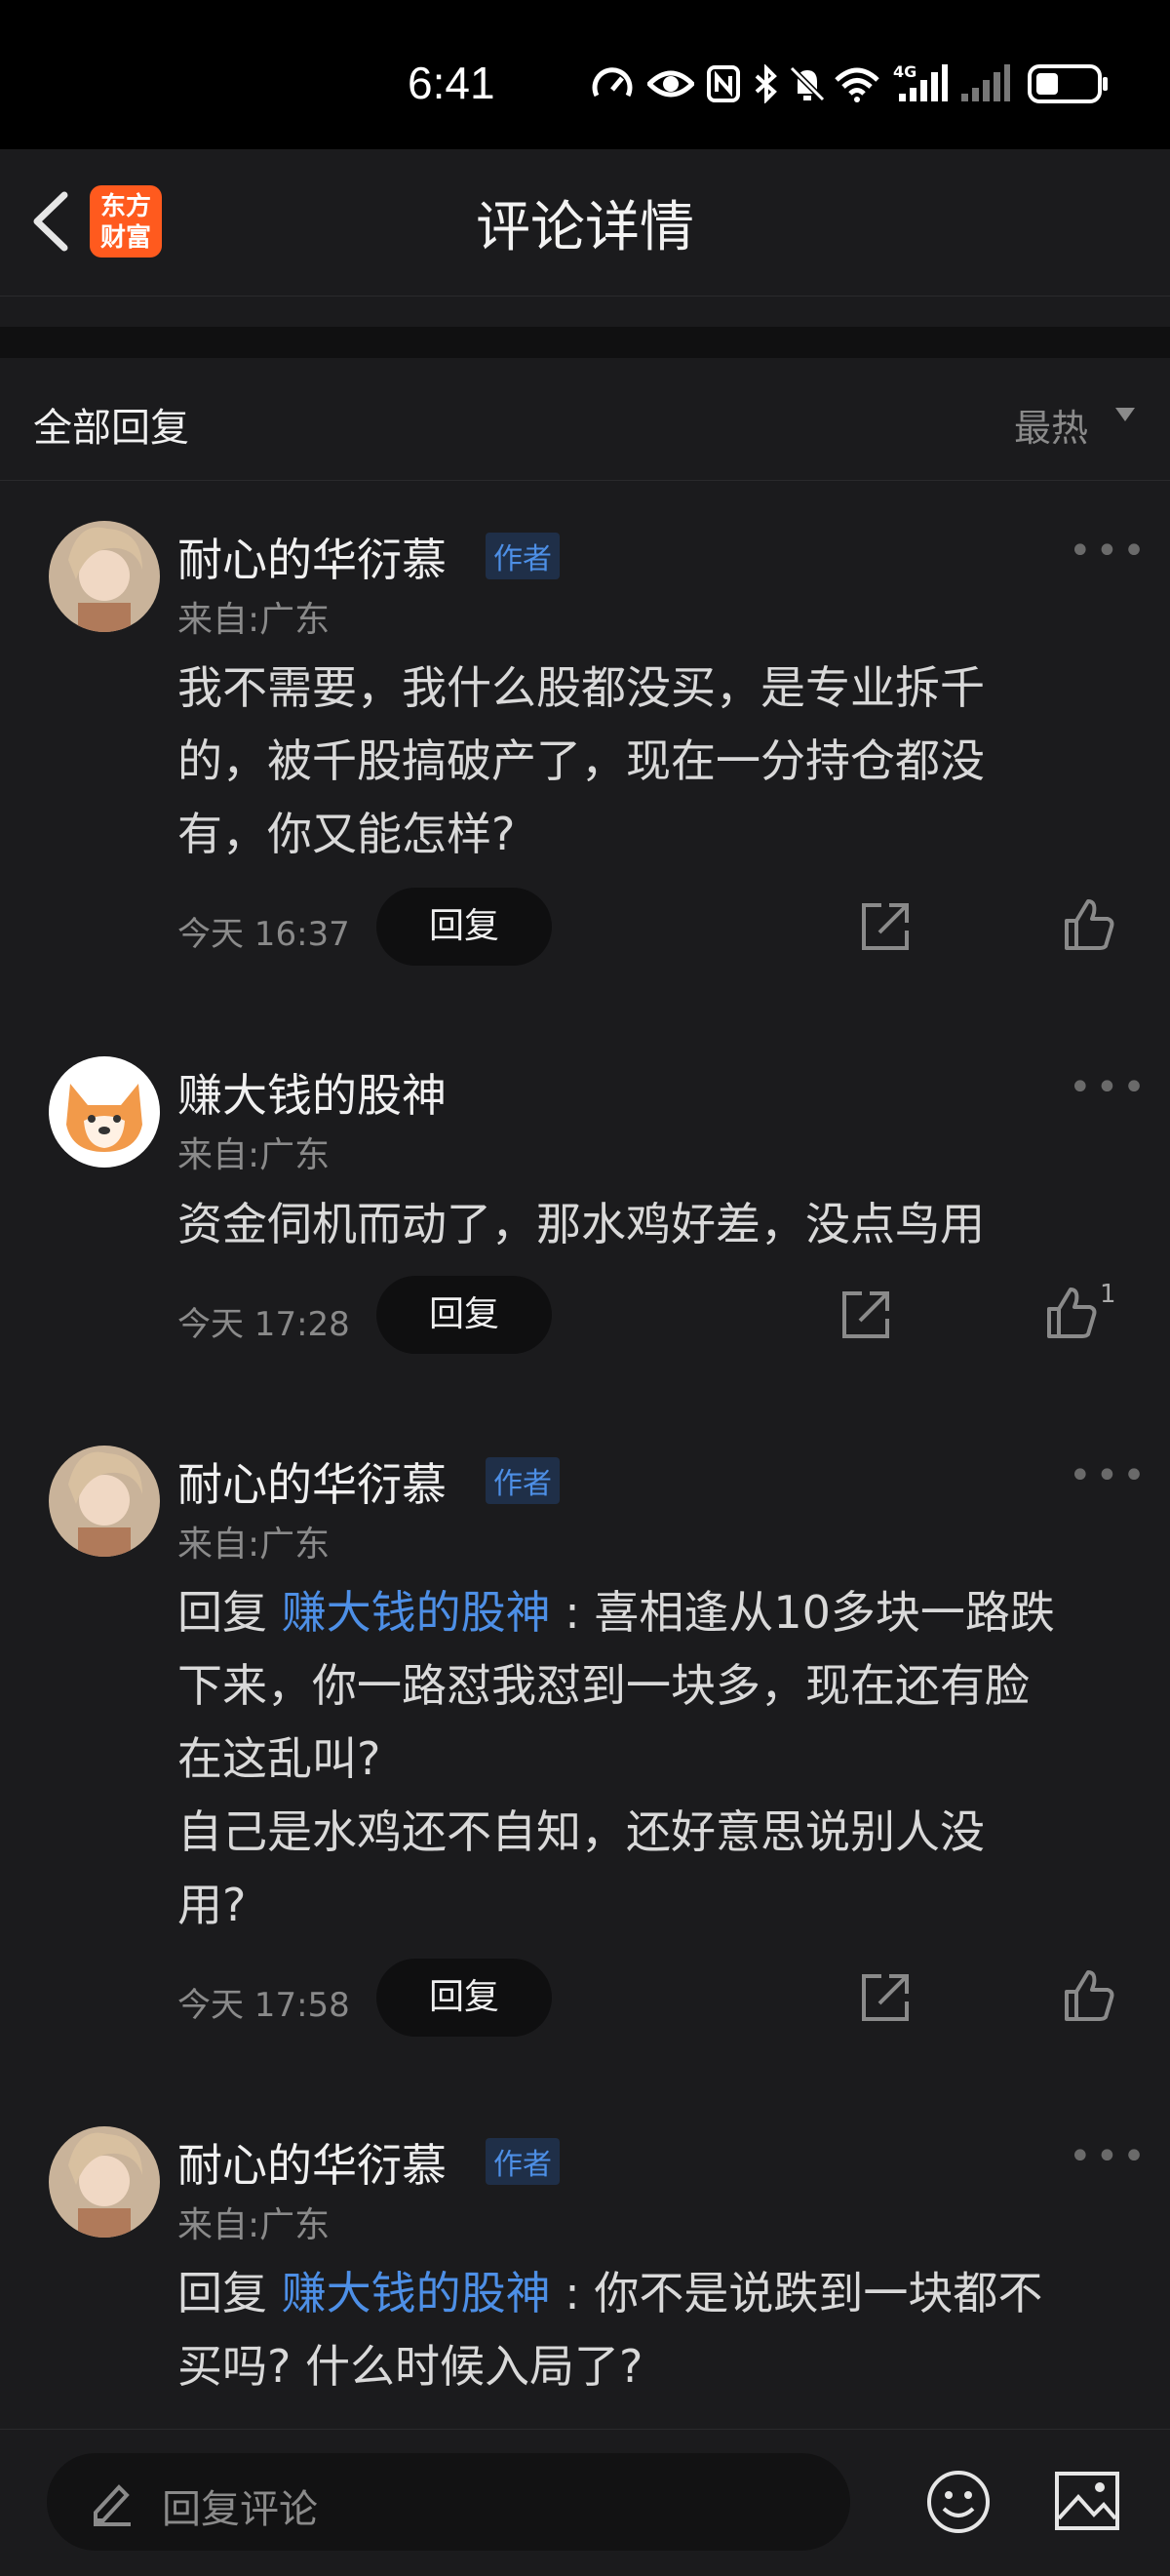 Image resolution: width=1170 pixels, height=2576 pixels. I want to click on section-divider, so click(585, 342).